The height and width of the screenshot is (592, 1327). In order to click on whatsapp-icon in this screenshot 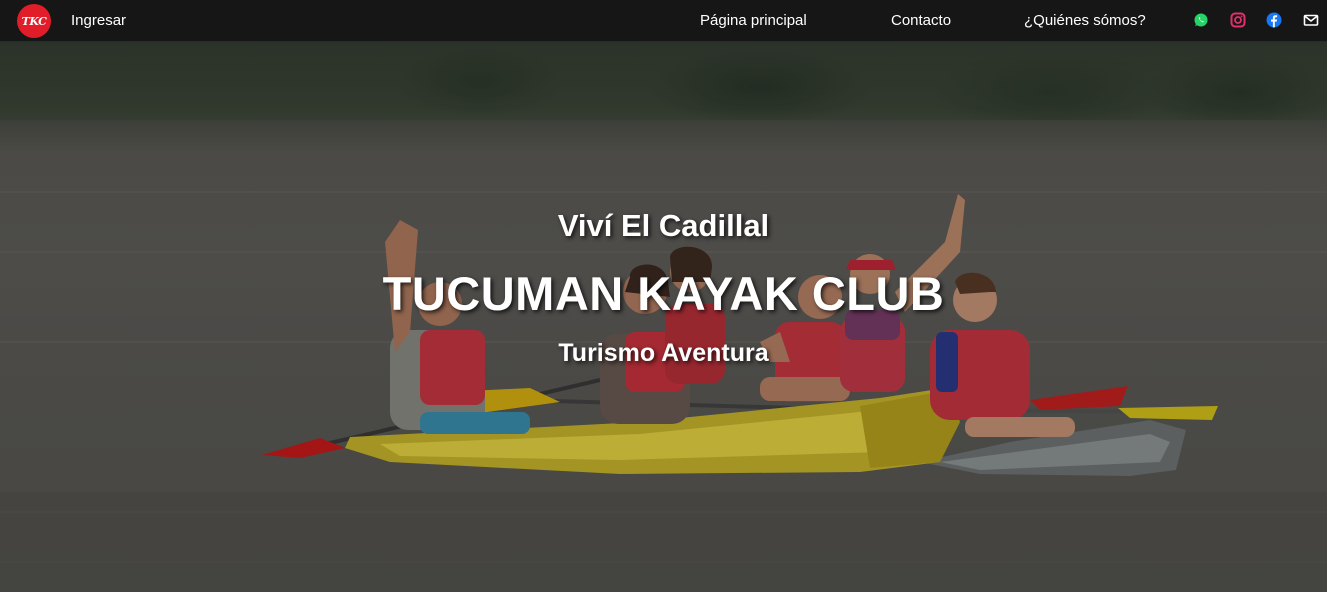, I will do `click(1201, 20)`.